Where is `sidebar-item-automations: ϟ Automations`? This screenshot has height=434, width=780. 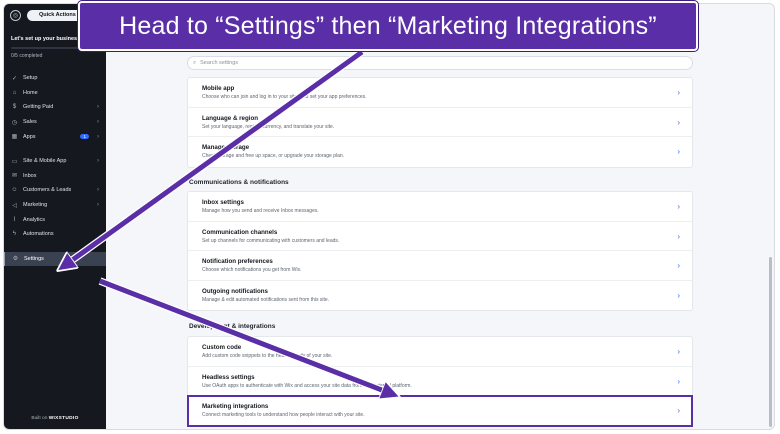 sidebar-item-automations: ϟ Automations is located at coordinates (55, 234).